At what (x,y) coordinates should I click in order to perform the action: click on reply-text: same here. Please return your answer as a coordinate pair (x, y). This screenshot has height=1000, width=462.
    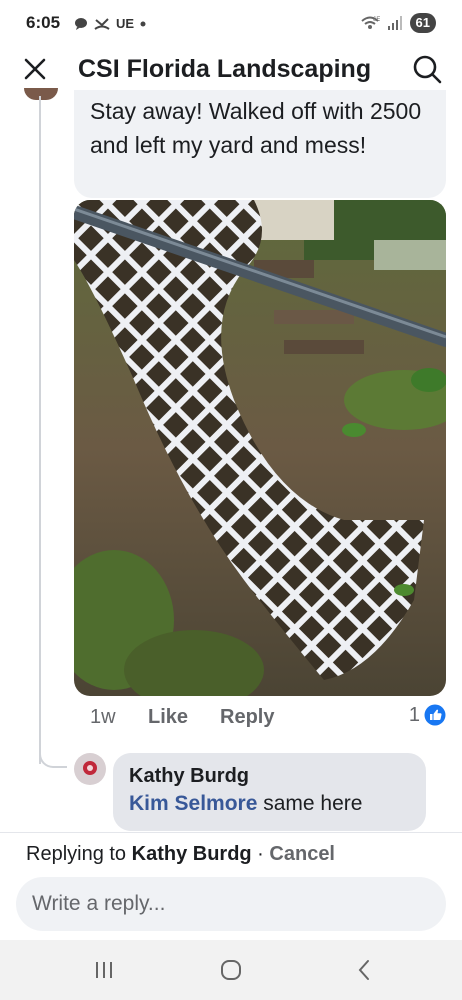
    Looking at the image, I should click on (310, 803).